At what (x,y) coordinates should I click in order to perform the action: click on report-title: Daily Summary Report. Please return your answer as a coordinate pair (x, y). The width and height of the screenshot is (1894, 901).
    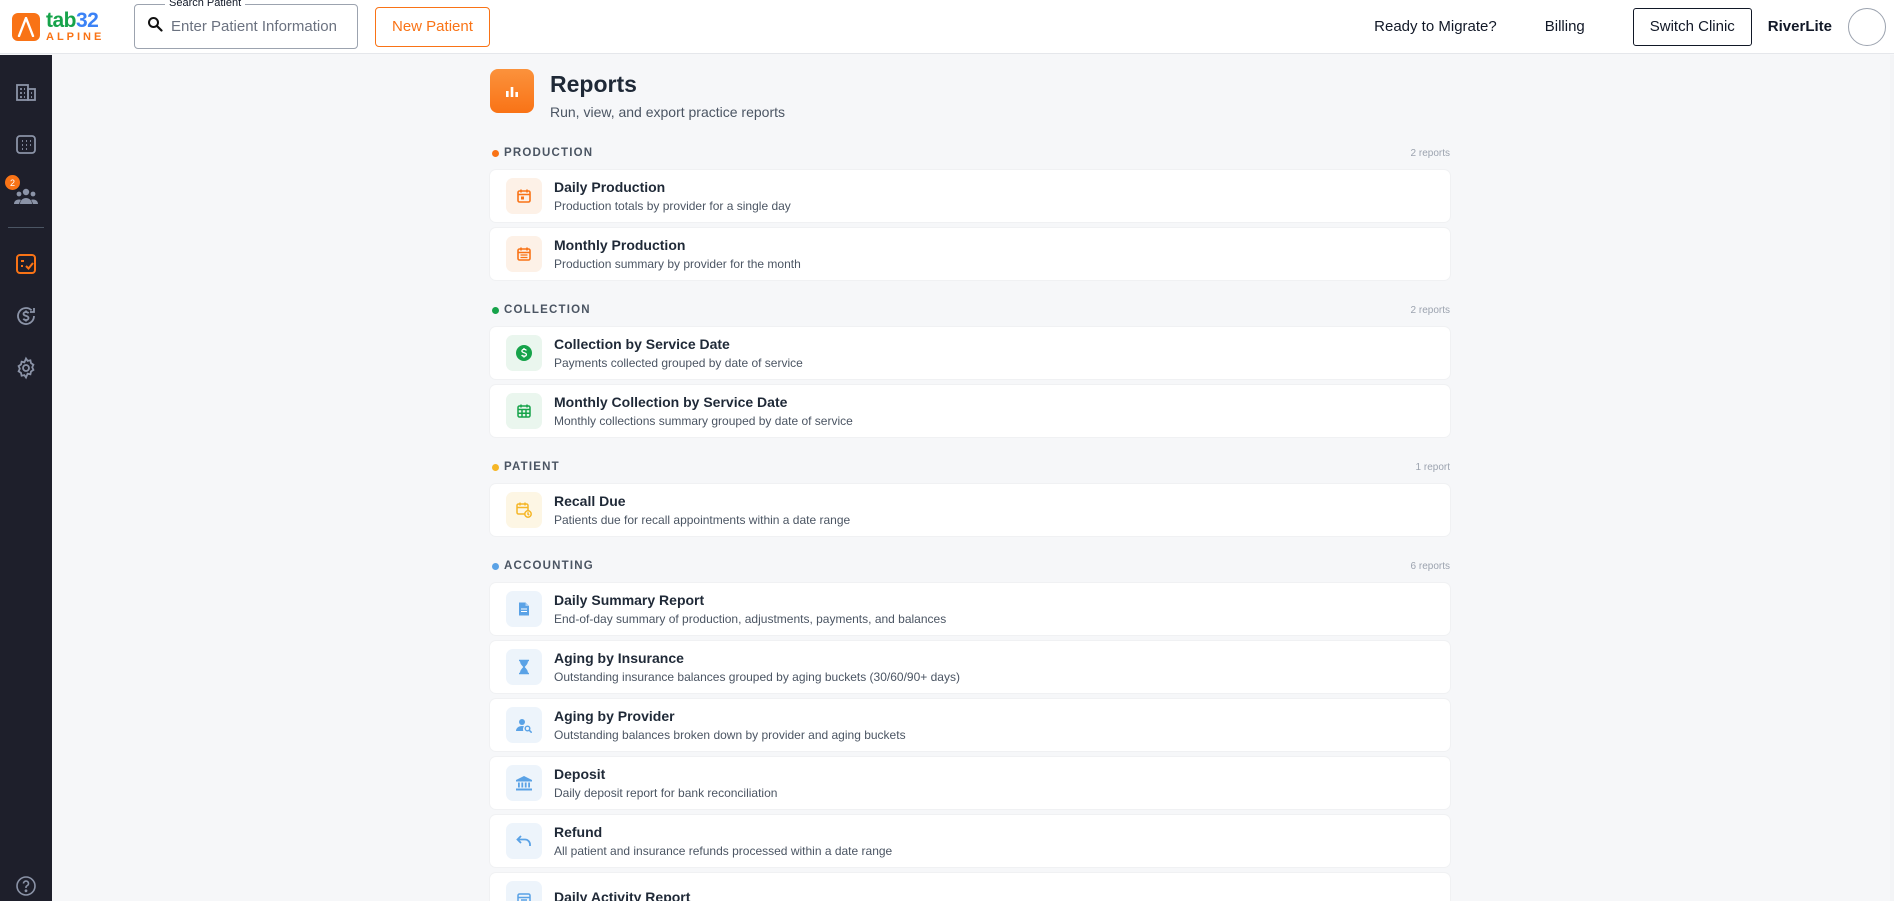
    Looking at the image, I should click on (629, 600).